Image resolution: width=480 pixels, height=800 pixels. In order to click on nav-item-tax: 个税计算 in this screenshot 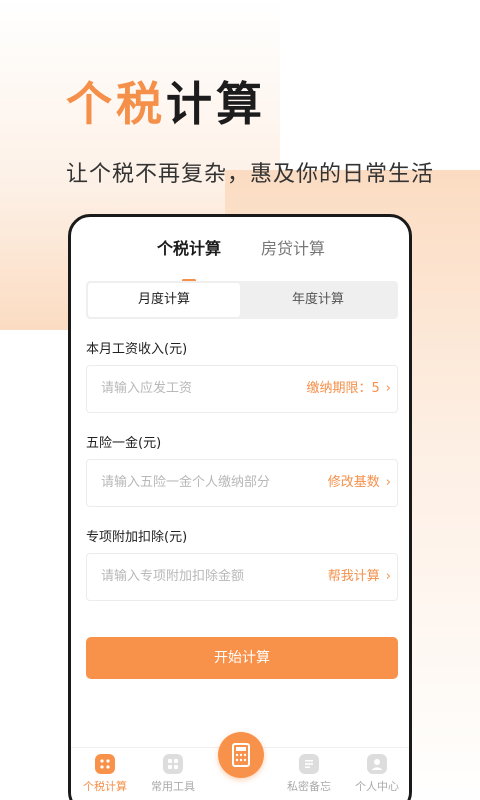, I will do `click(105, 774)`.